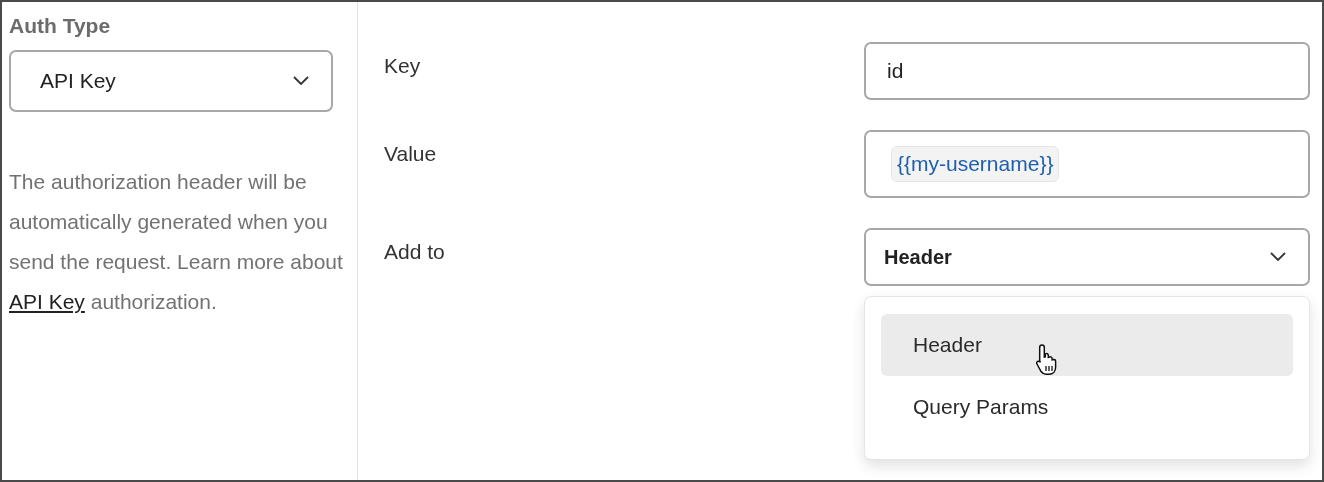  What do you see at coordinates (410, 154) in the screenshot?
I see `field-label: Value` at bounding box center [410, 154].